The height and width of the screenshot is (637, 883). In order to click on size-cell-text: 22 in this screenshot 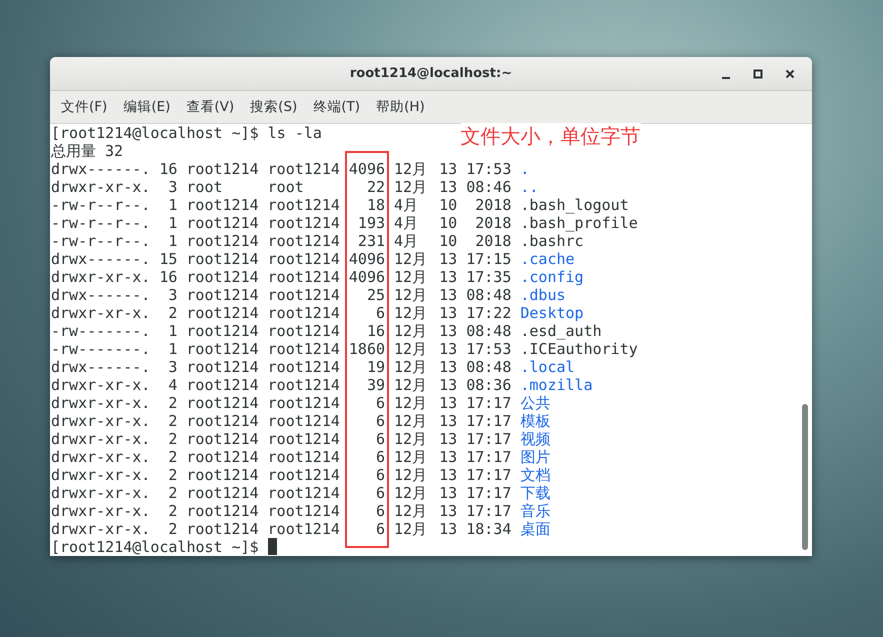, I will do `click(376, 187)`.